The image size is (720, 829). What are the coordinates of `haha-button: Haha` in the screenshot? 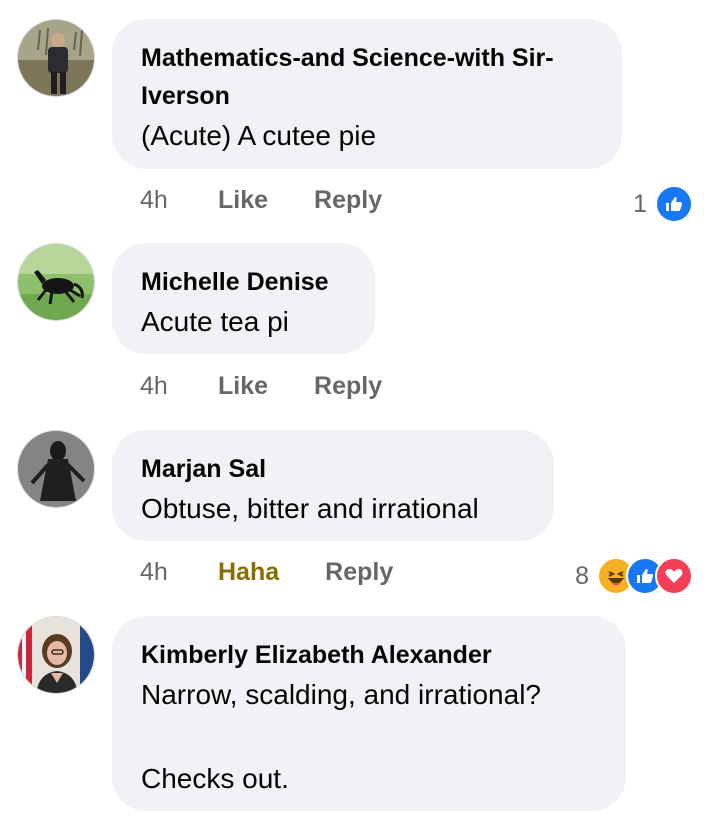 It's located at (248, 572).